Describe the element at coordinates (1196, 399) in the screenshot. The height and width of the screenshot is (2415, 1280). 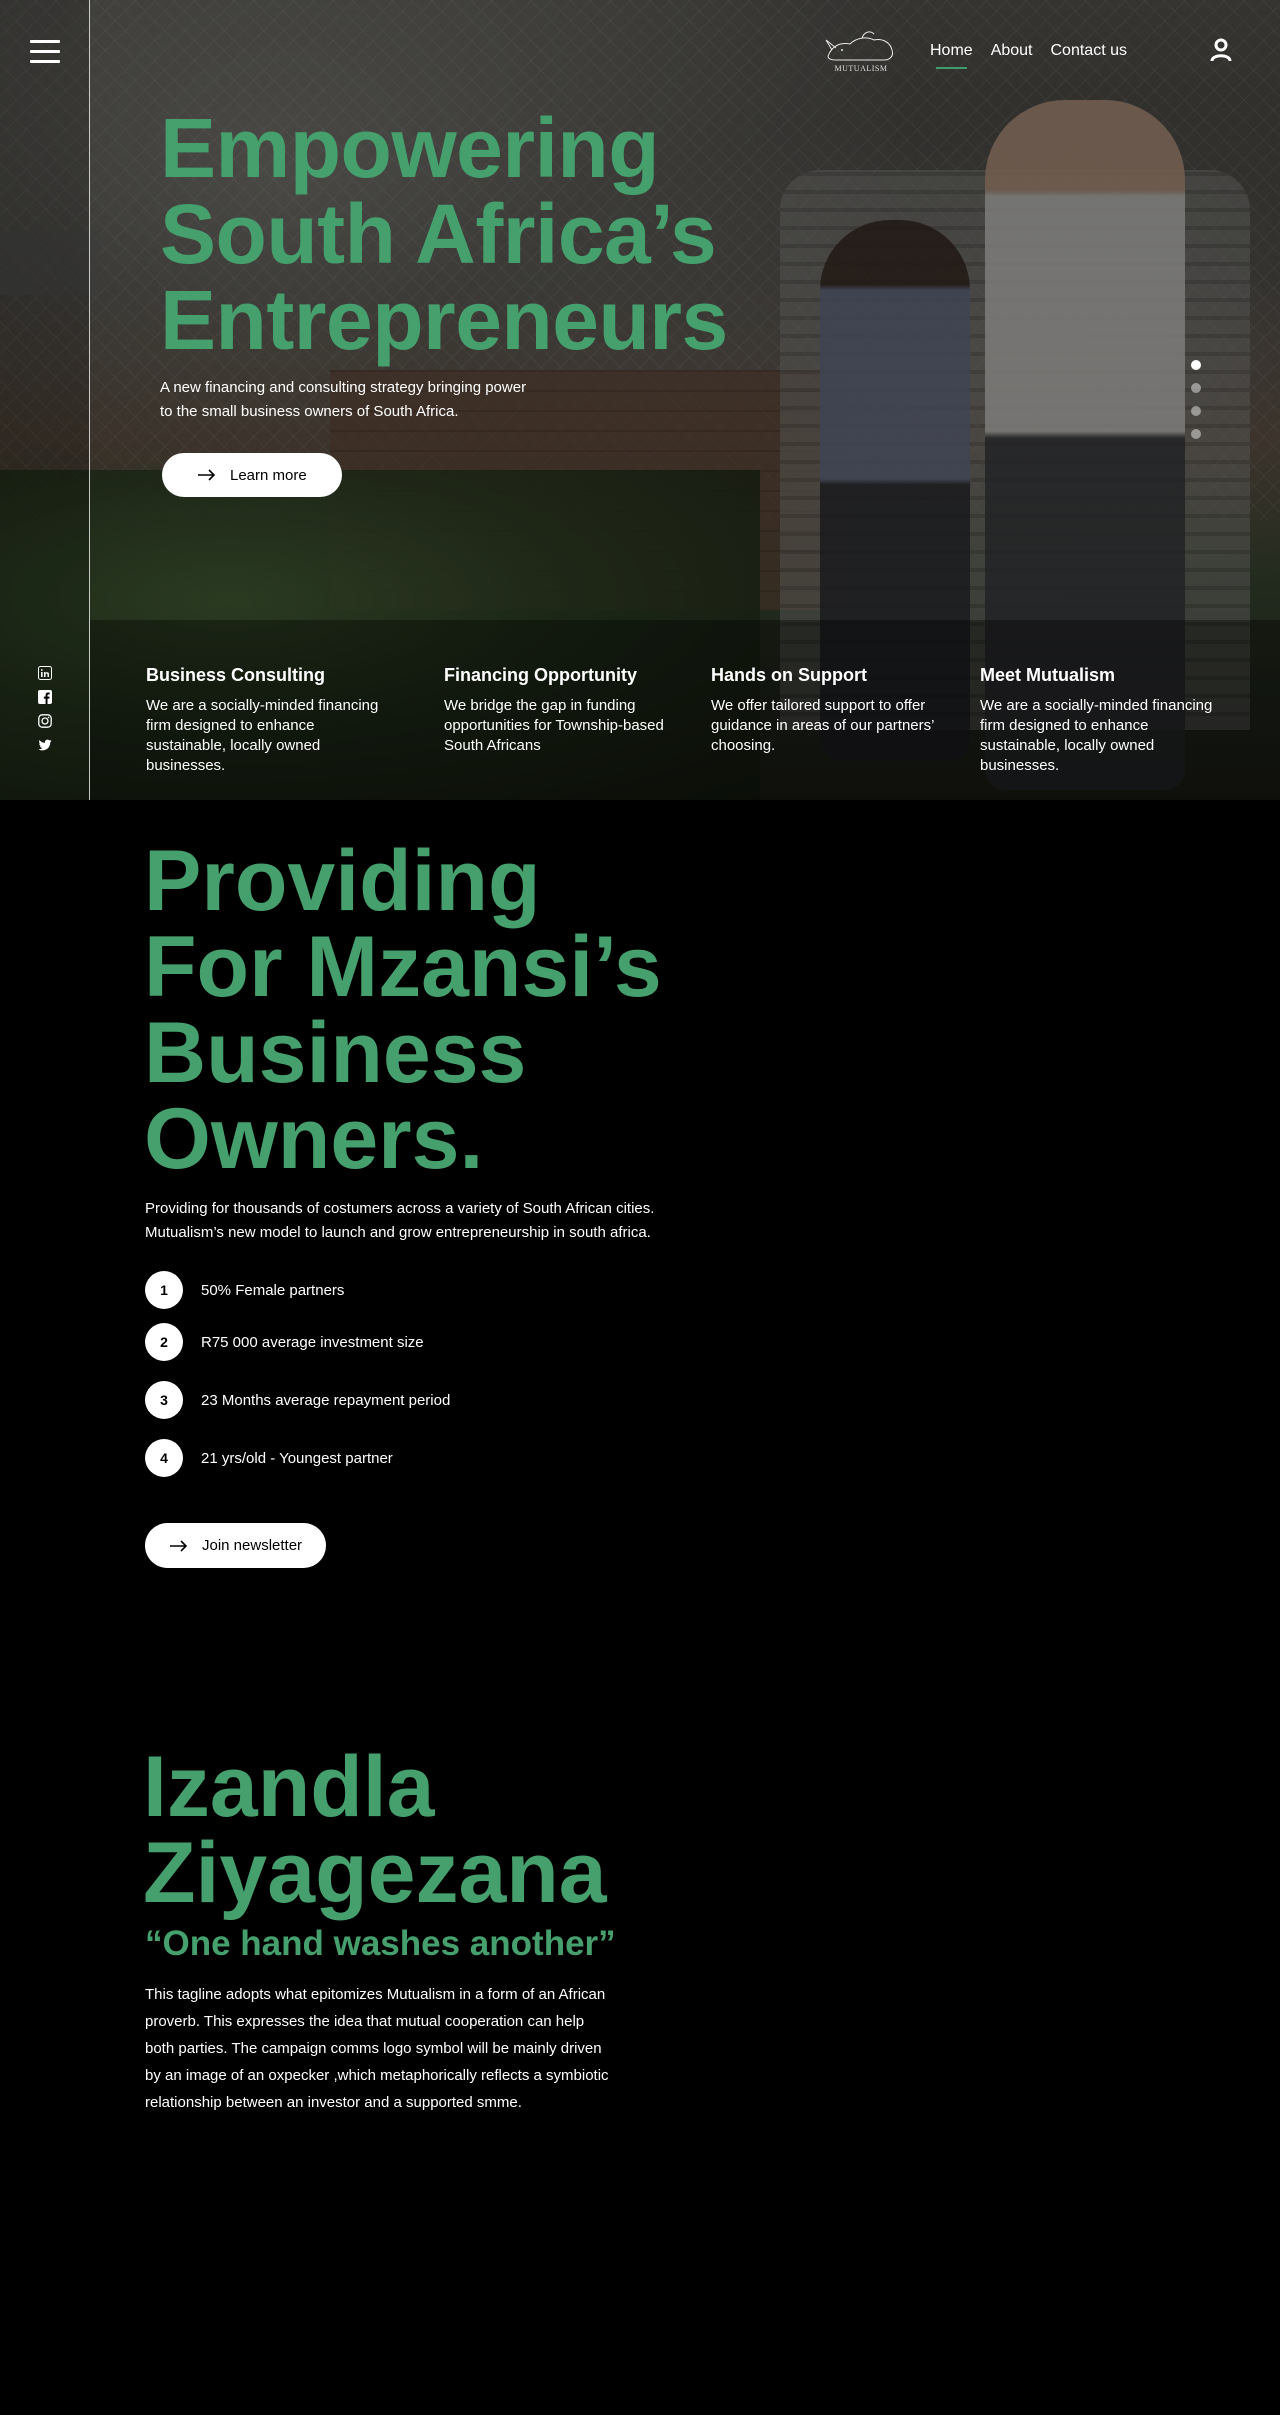
I see `slider-dots` at that location.